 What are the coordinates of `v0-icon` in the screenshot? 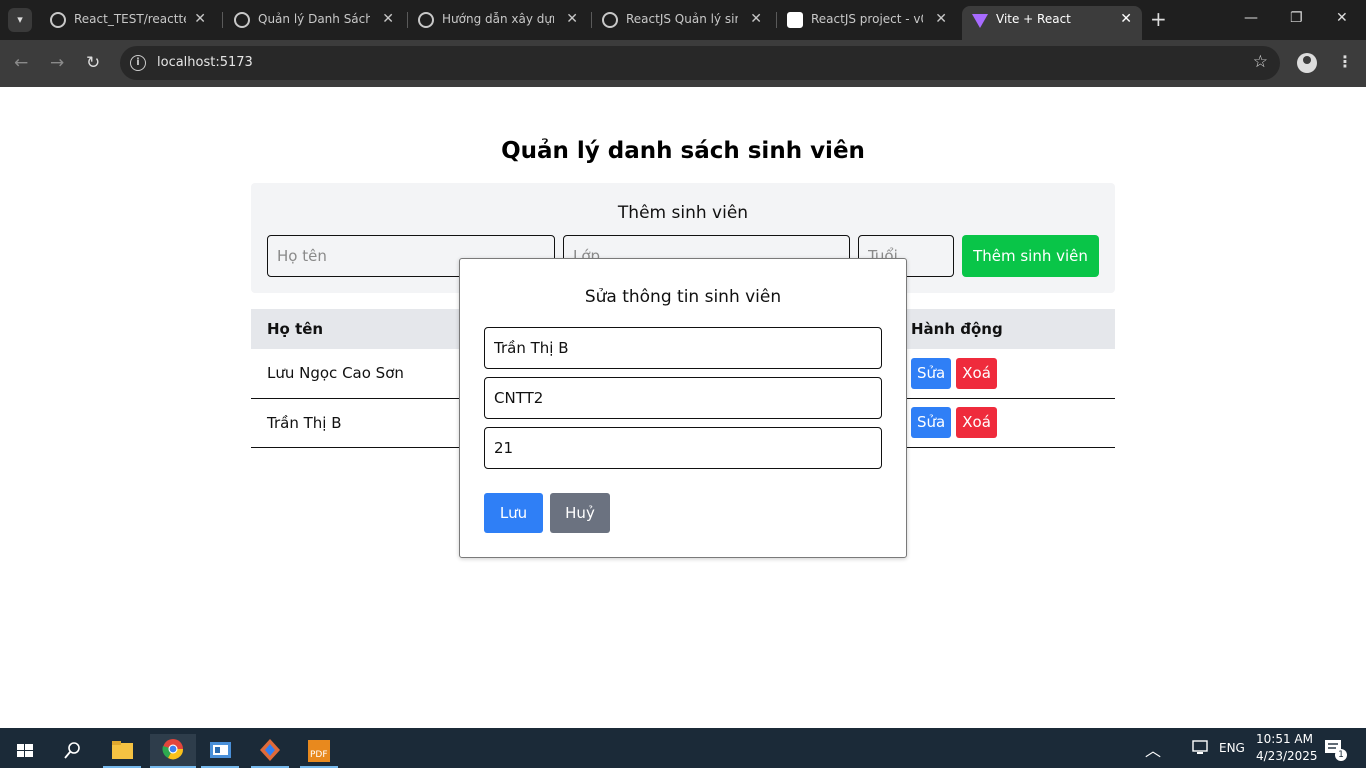 It's located at (795, 20).